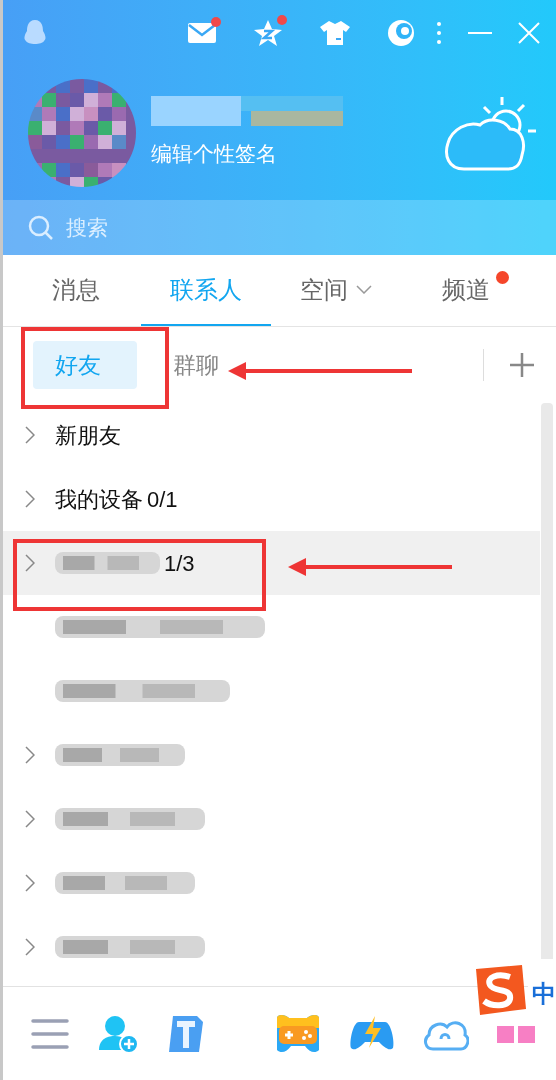 The width and height of the screenshot is (556, 1080). I want to click on file-upload-icon, so click(186, 1033).